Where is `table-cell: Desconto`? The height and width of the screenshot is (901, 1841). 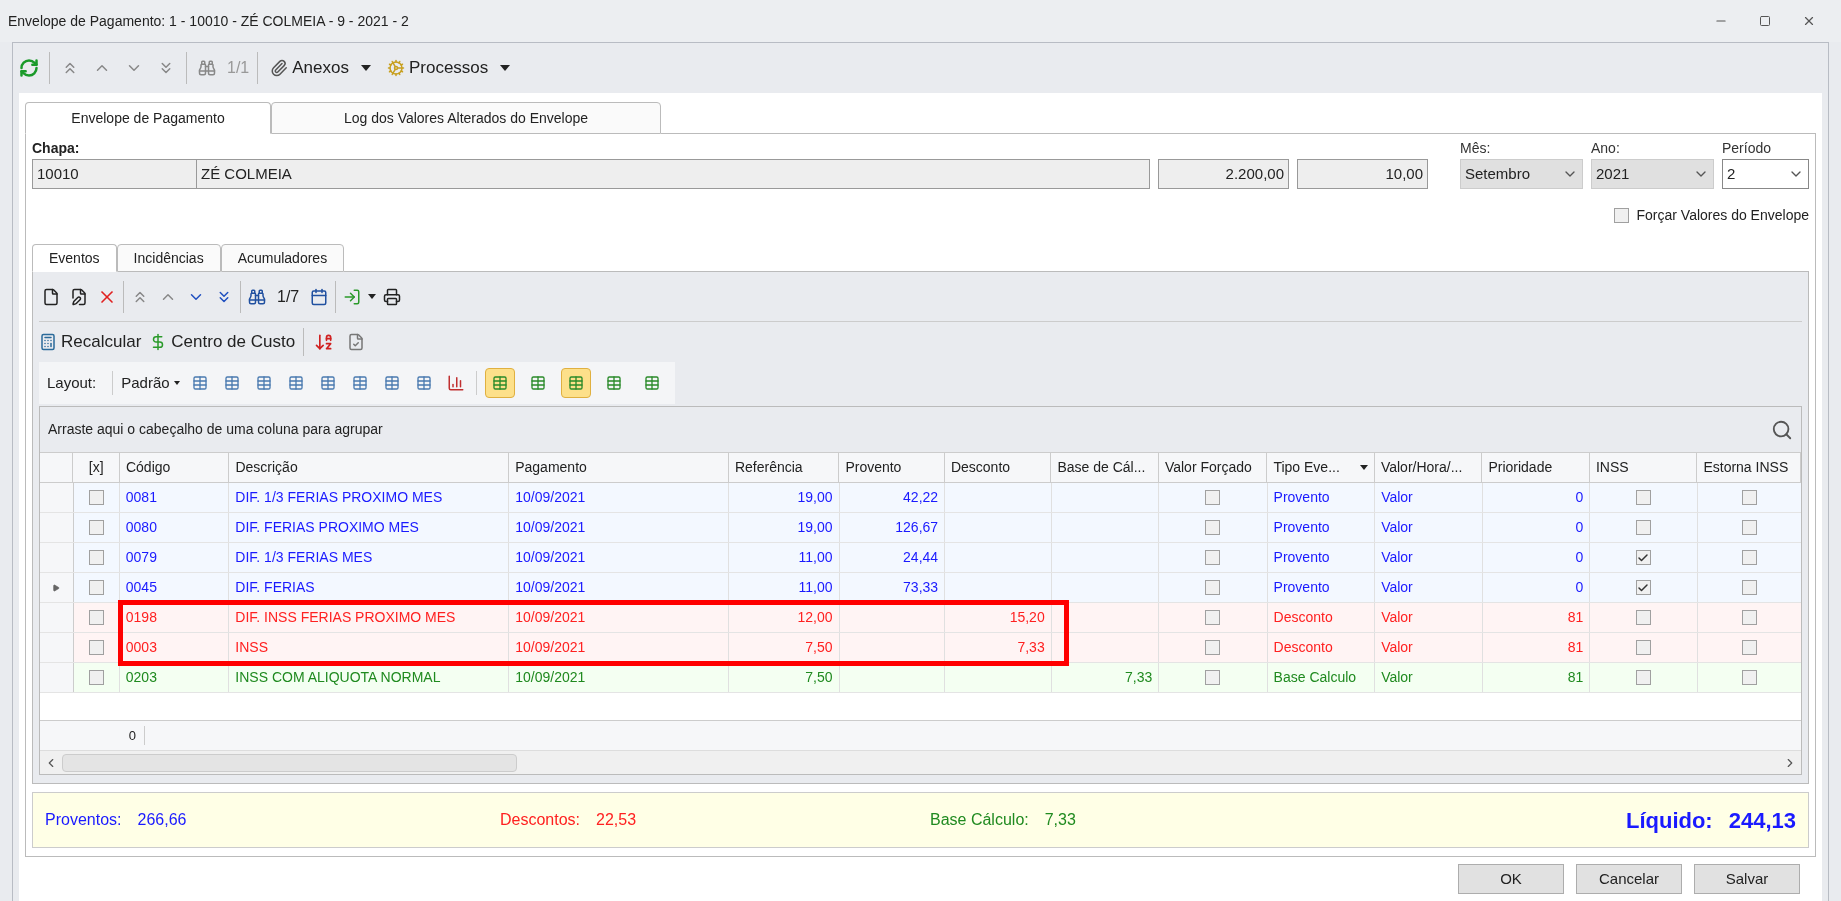 table-cell: Desconto is located at coordinates (1321, 647).